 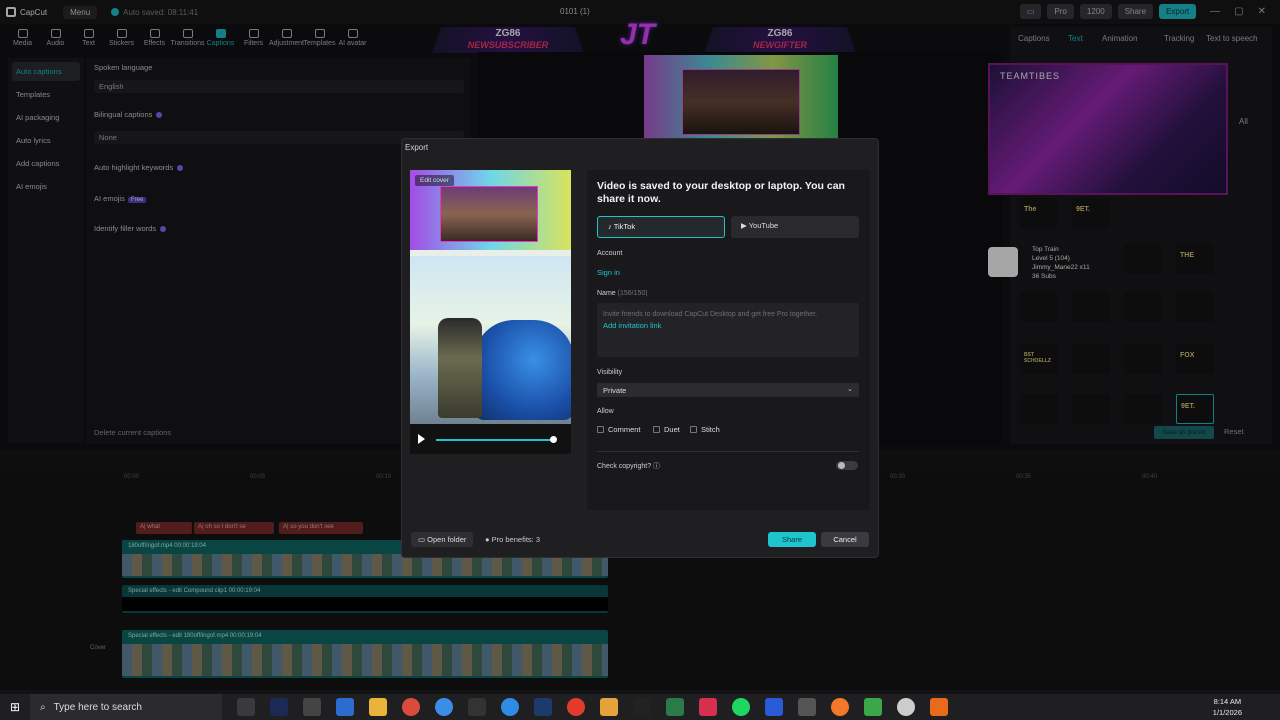 What do you see at coordinates (622, 293) in the screenshot?
I see `name-label: Name (156/150)` at bounding box center [622, 293].